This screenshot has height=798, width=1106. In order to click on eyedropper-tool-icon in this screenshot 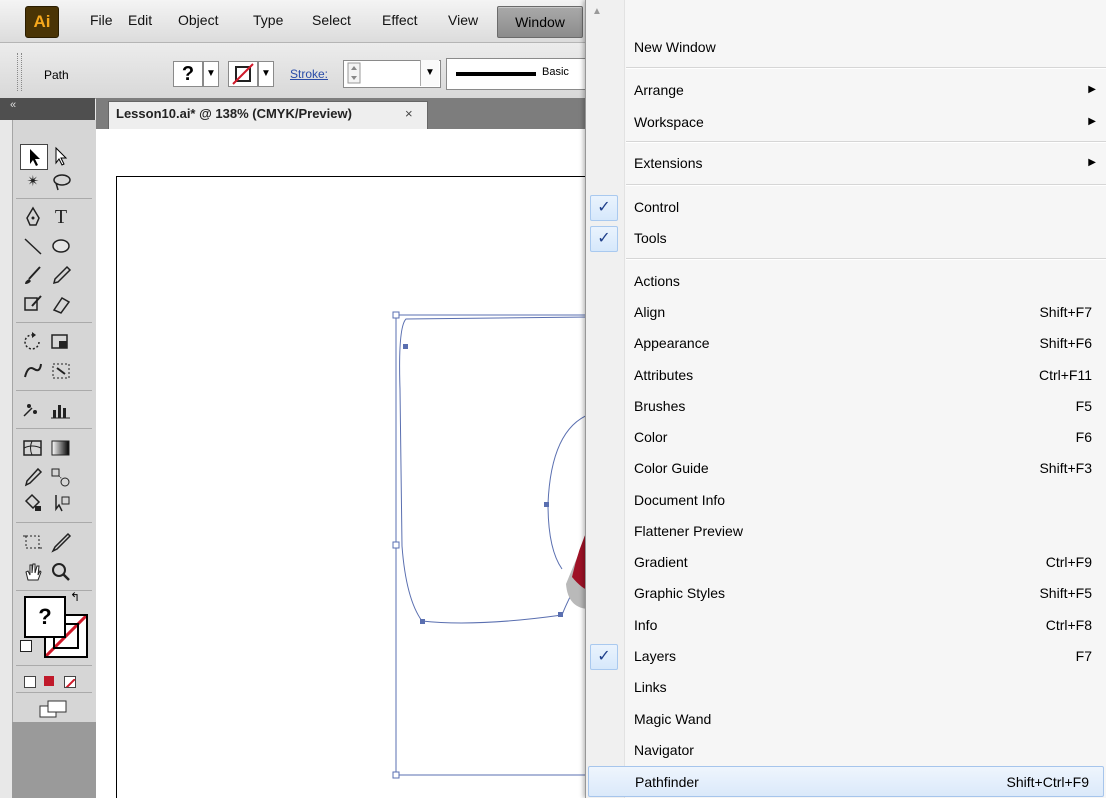, I will do `click(33, 477)`.